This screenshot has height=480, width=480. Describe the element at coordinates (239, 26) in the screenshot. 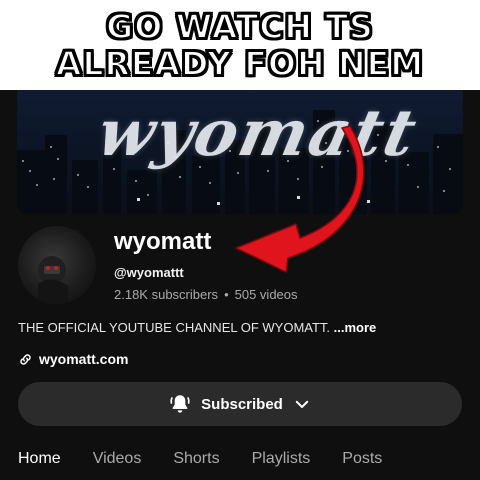

I see `caption-line-1: GO WATCH TS` at that location.